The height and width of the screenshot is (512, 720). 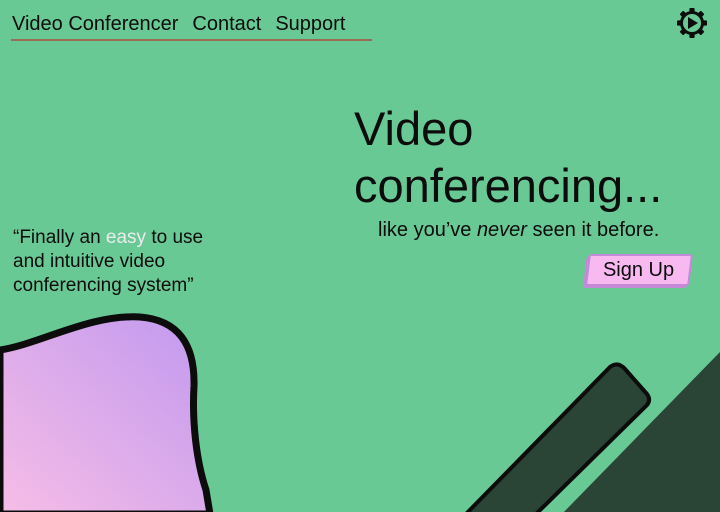 What do you see at coordinates (59, 237) in the screenshot?
I see `quote-start: “Finally an` at bounding box center [59, 237].